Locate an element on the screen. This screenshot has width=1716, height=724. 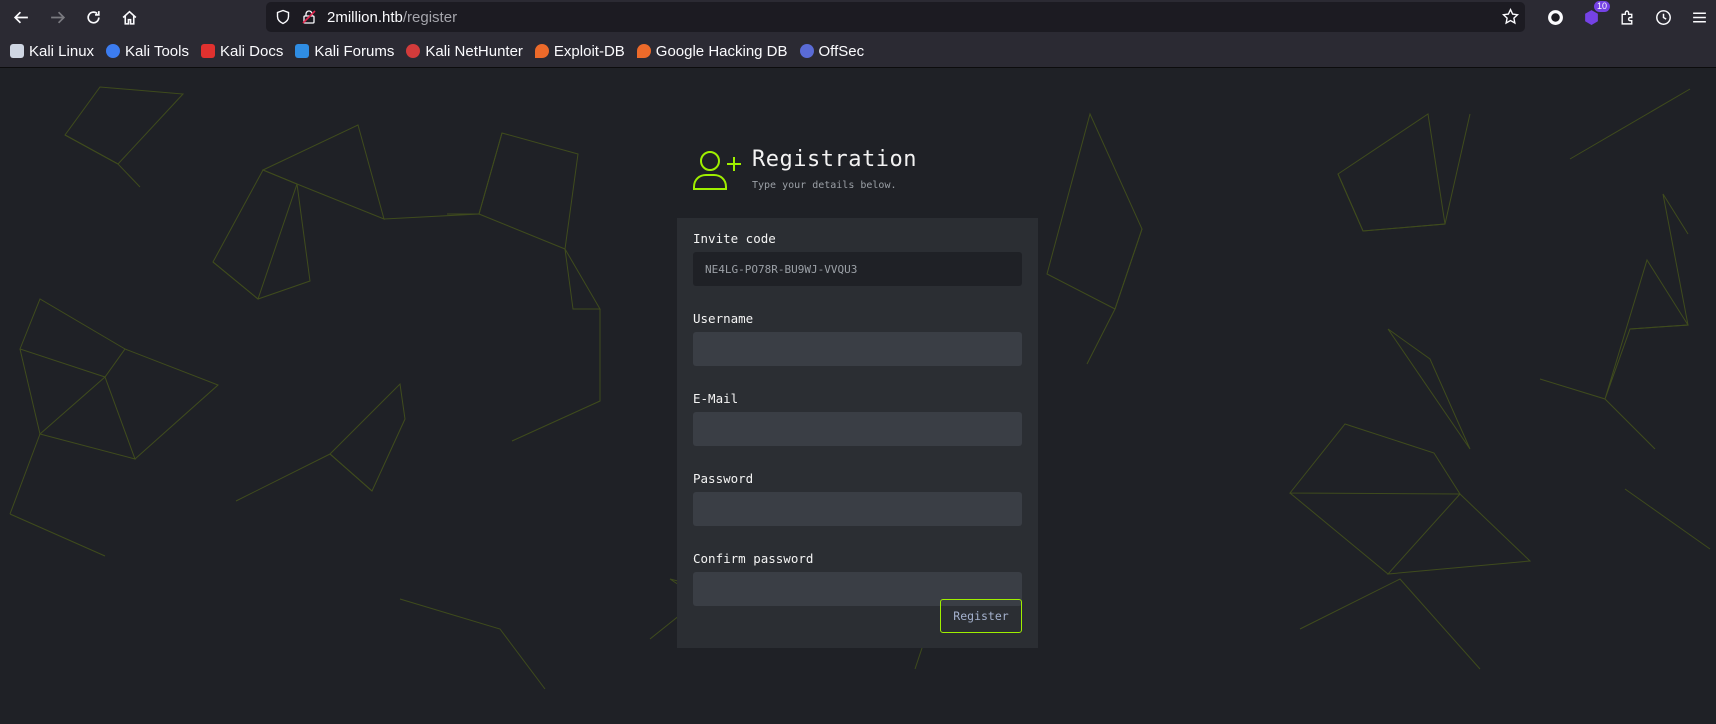
hamburger-menu-icon is located at coordinates (1699, 17).